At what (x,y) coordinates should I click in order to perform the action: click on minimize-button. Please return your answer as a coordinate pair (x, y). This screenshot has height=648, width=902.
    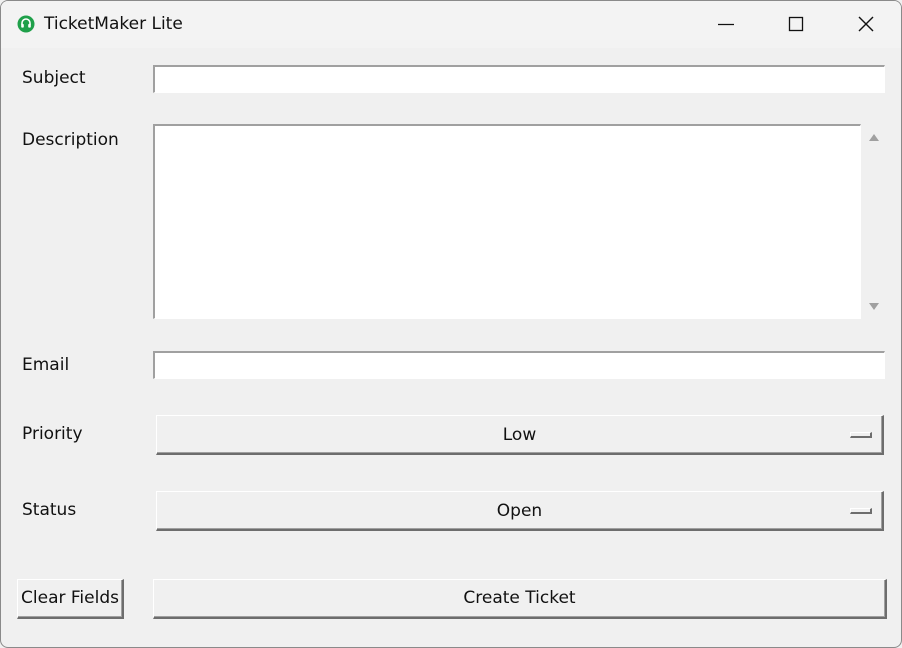
    Looking at the image, I should click on (726, 24).